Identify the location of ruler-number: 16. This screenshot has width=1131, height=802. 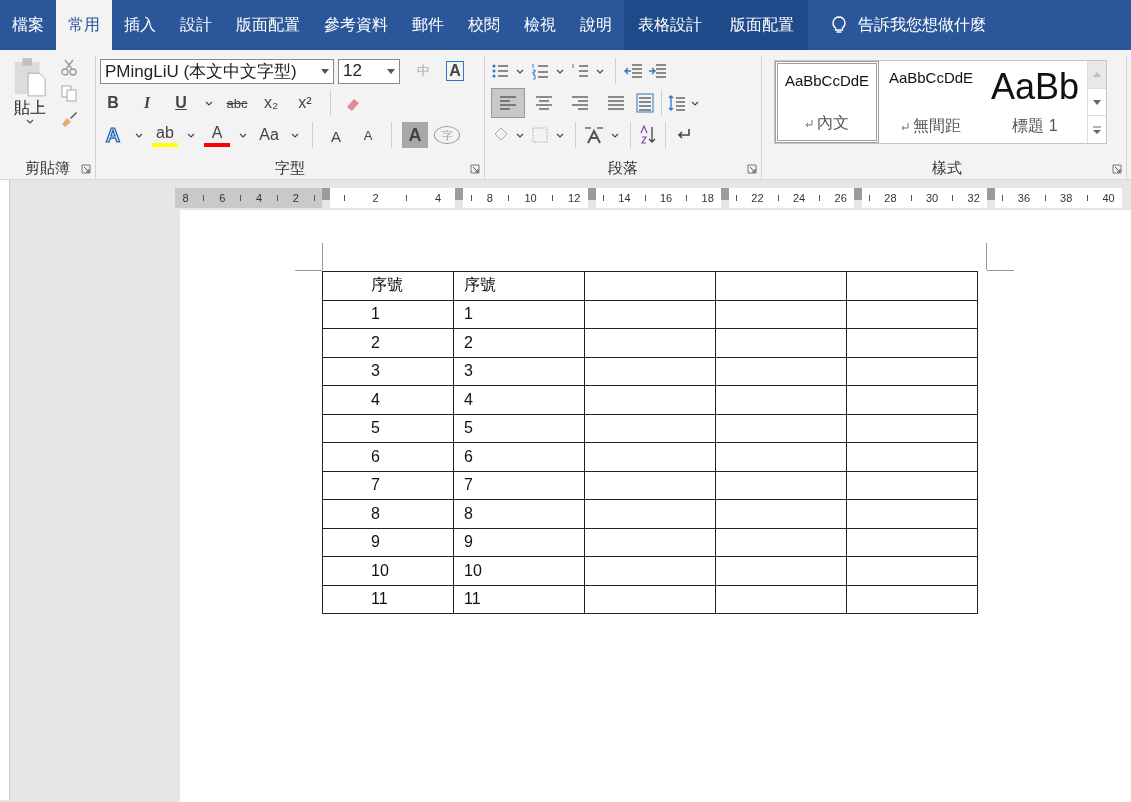
(666, 198).